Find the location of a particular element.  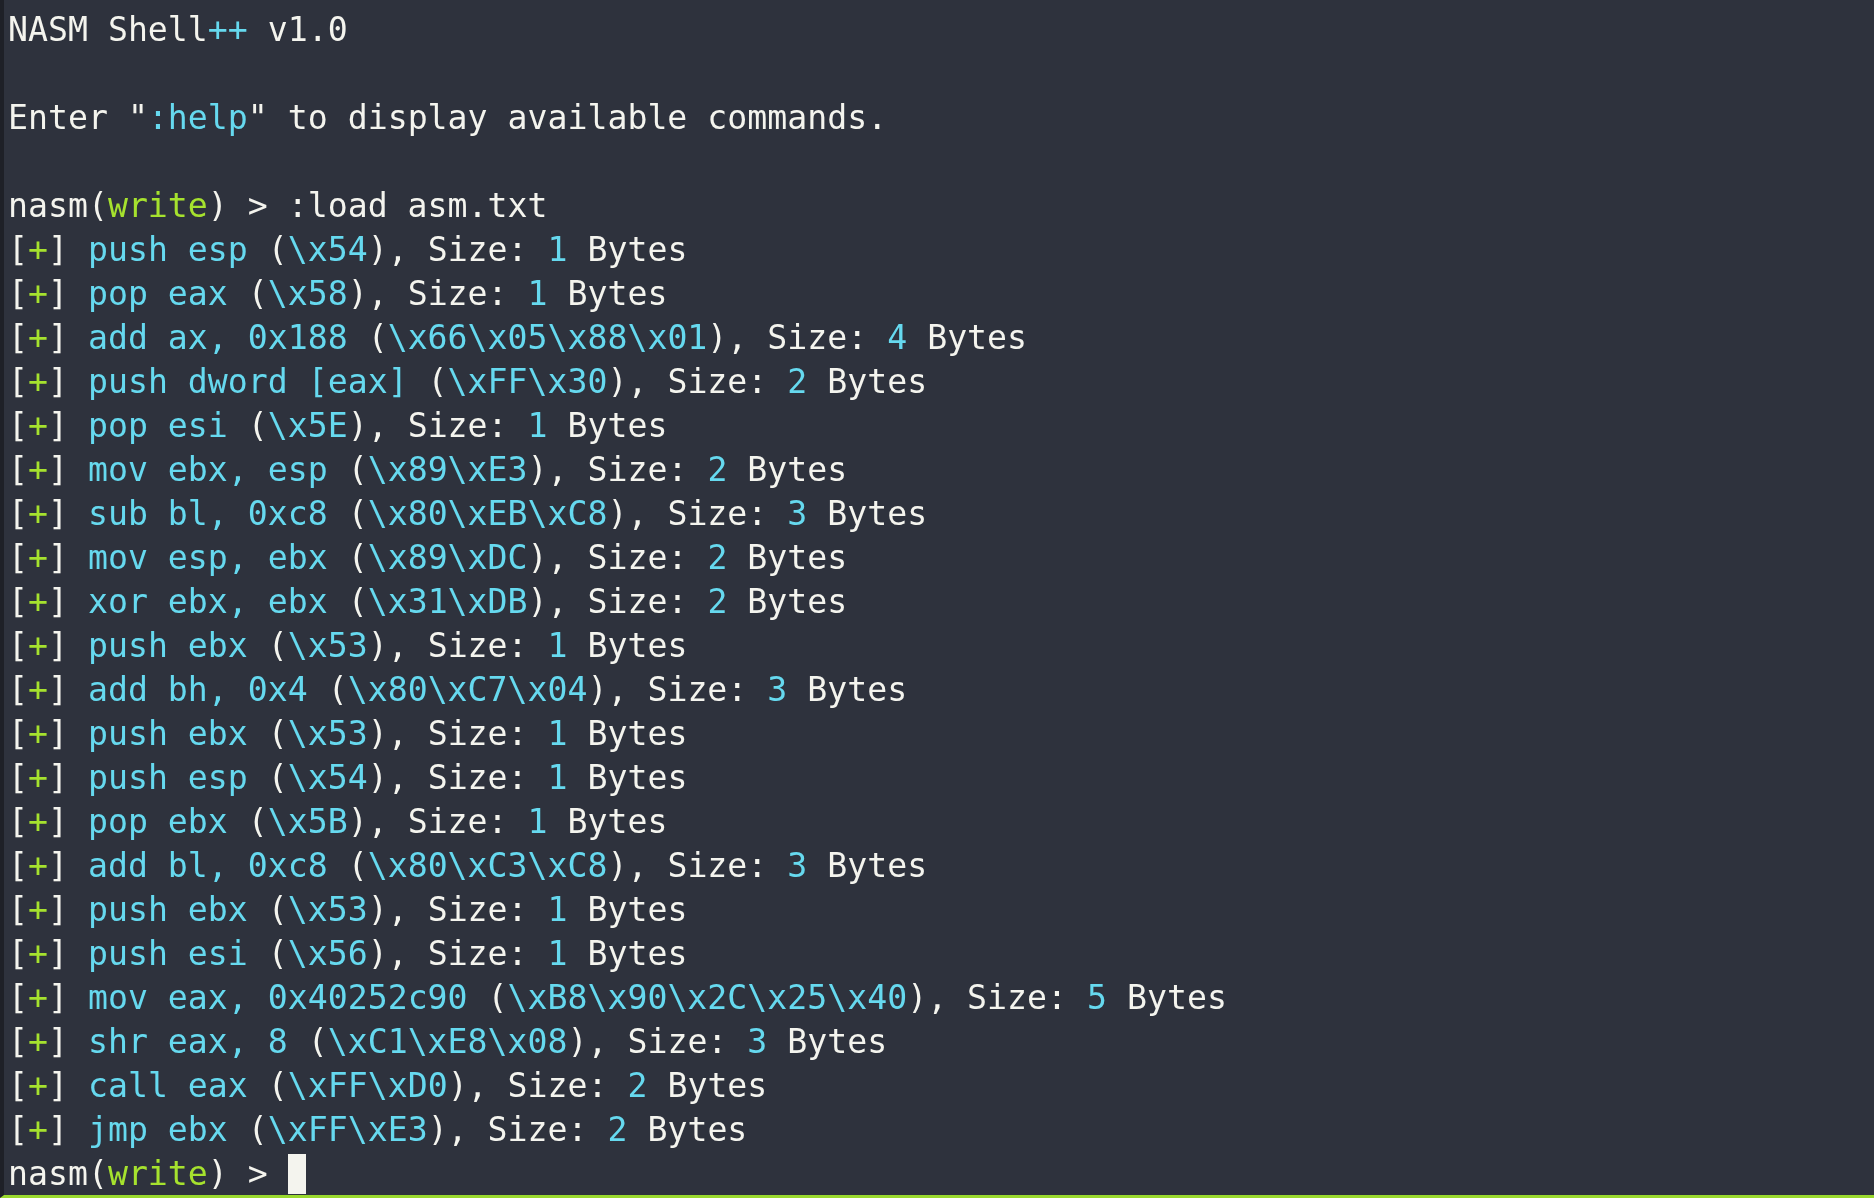

output-line: [+] push esi (\x56), Size: 1 Bytes is located at coordinates (348, 954).